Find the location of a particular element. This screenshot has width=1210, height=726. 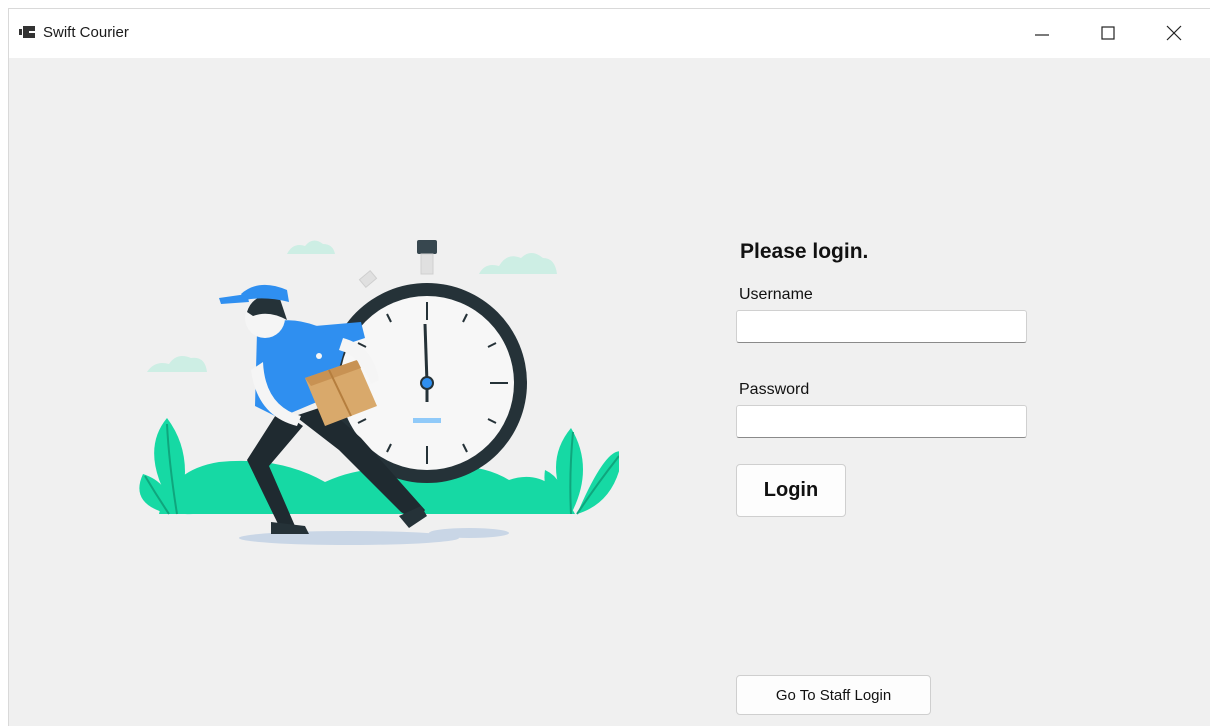

close-icon is located at coordinates (1174, 33).